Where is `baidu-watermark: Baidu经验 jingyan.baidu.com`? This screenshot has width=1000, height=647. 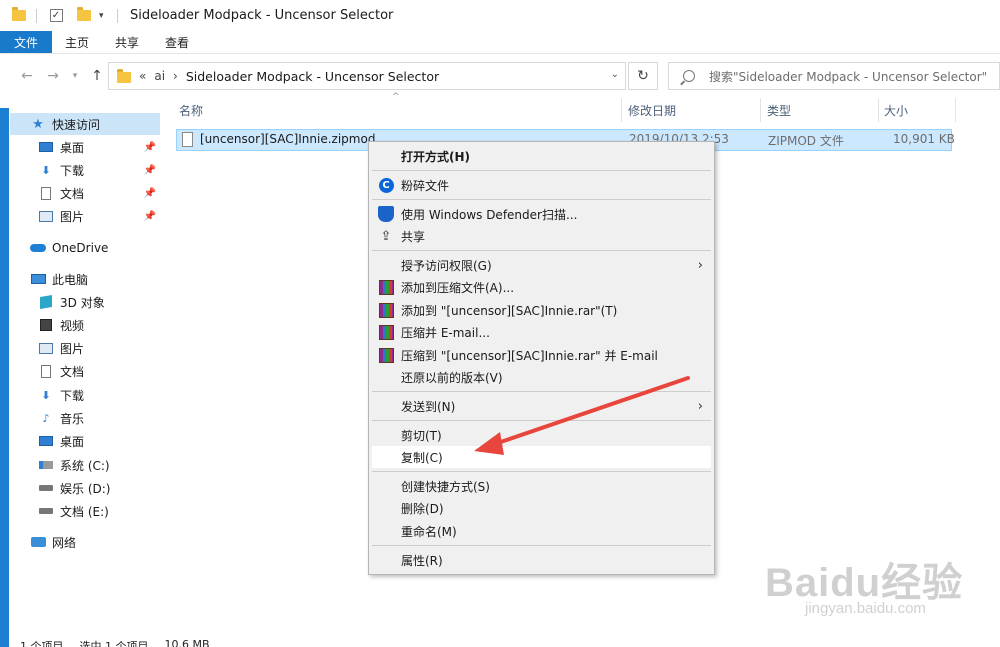
baidu-watermark: Baidu经验 jingyan.baidu.com is located at coordinates (875, 590).